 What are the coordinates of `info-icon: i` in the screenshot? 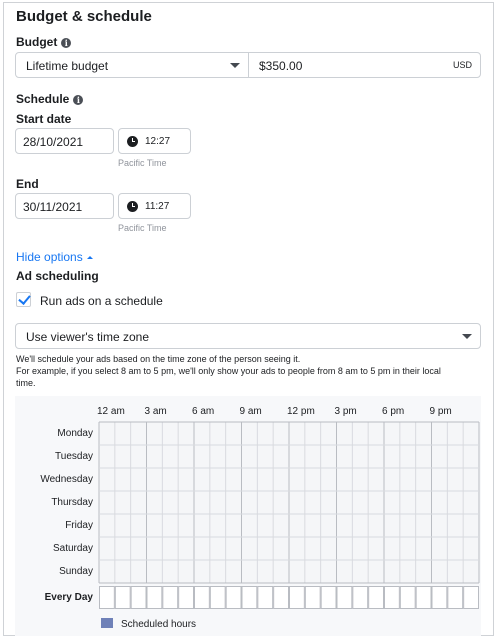 It's located at (66, 43).